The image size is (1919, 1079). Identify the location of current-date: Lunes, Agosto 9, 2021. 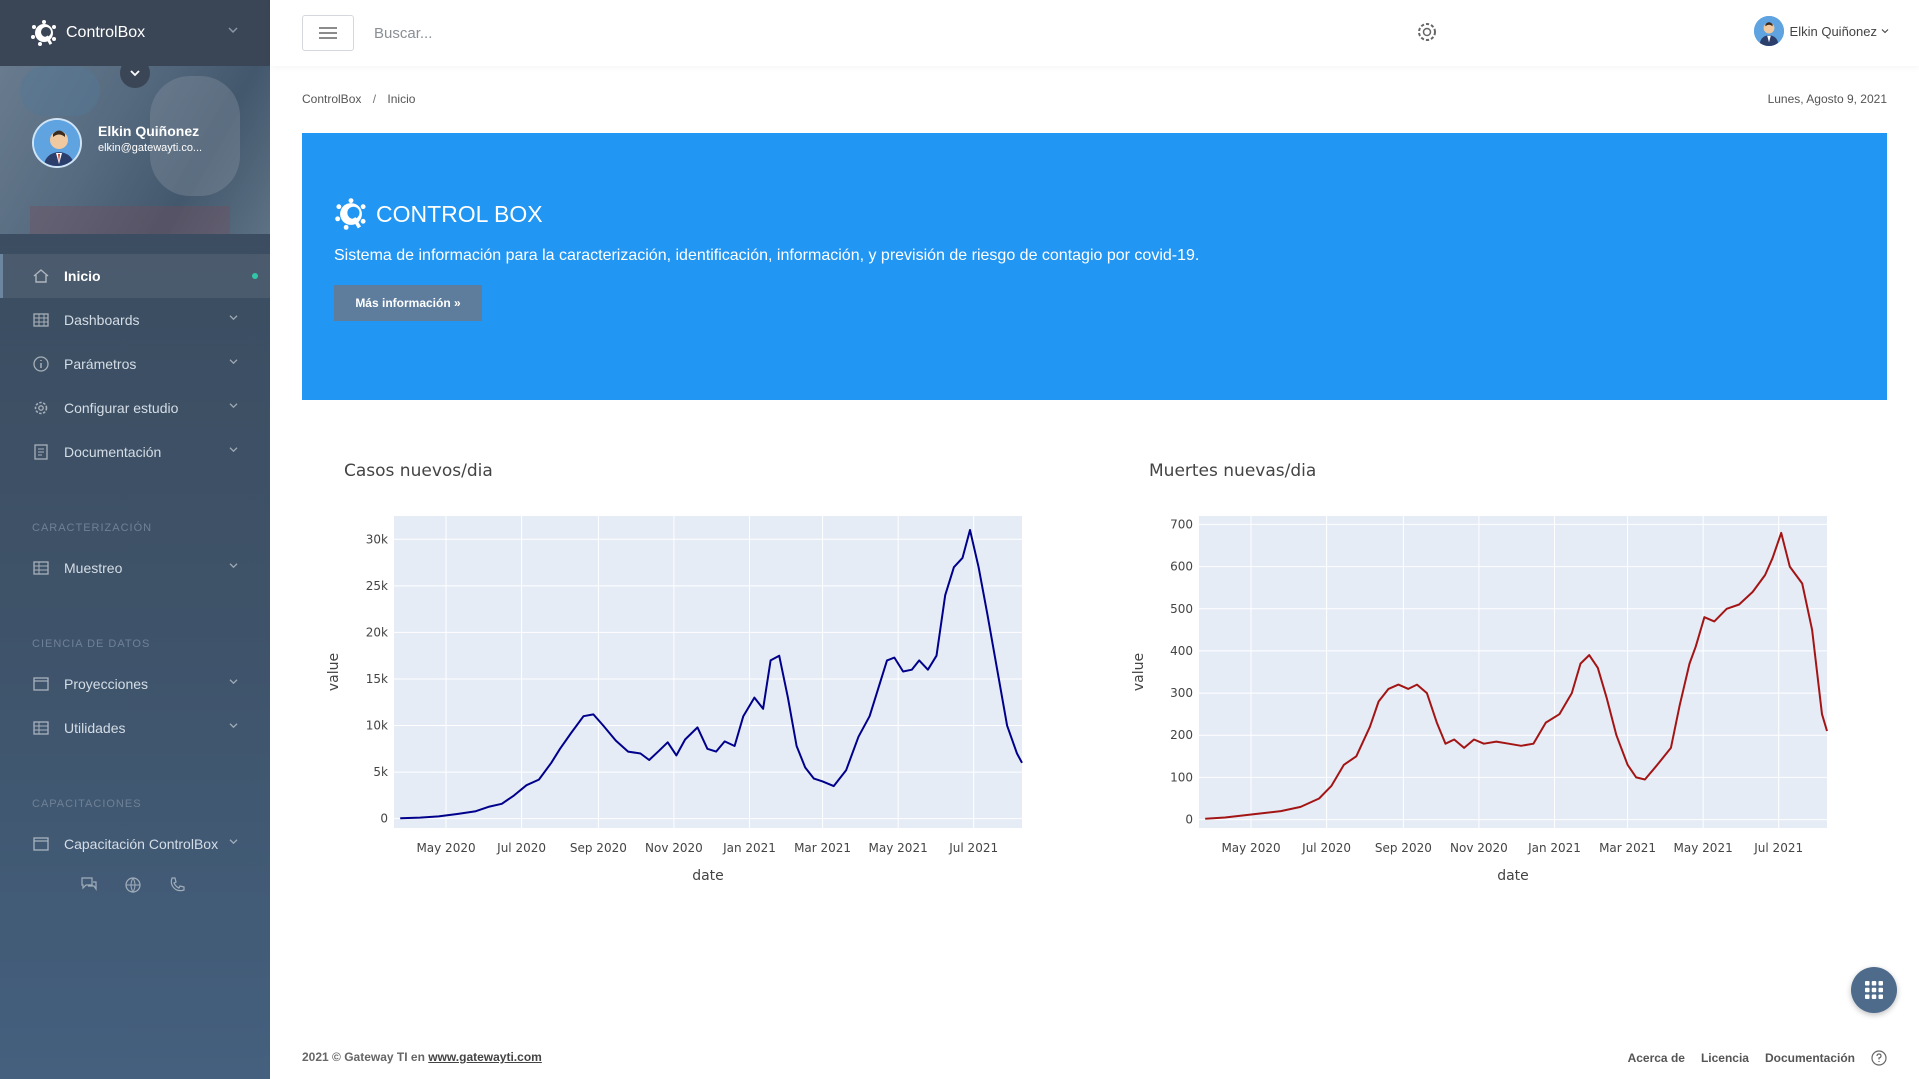
(1827, 99).